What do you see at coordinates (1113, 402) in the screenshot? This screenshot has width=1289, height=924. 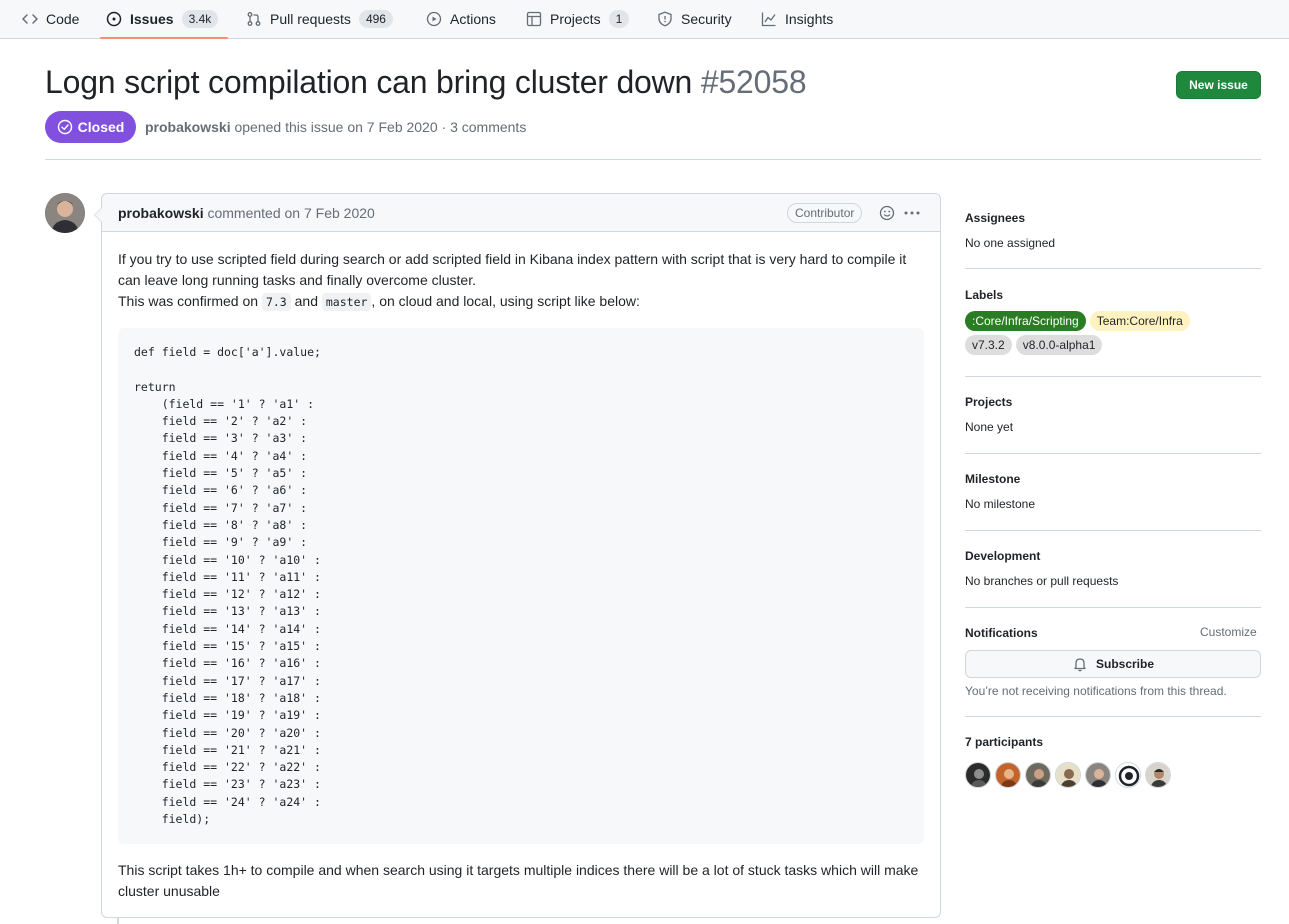 I see `projects-title: Projects` at bounding box center [1113, 402].